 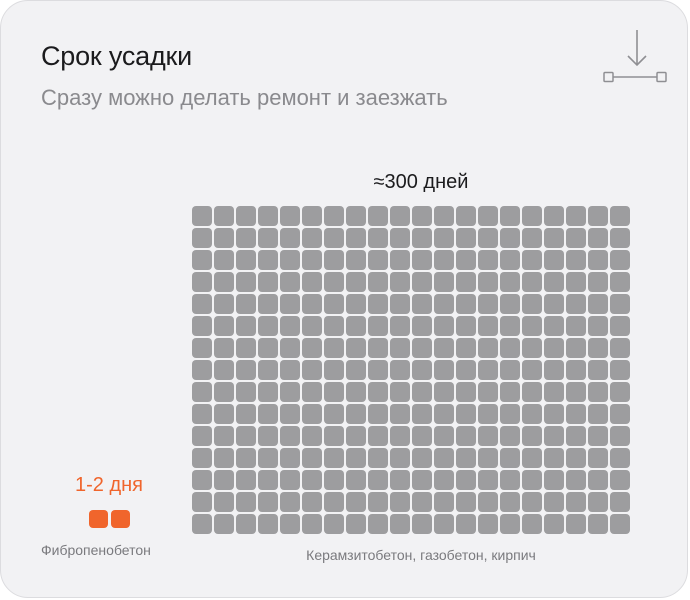 I want to click on large-series-name: Керамзитобетон, газобетон, кирпич, so click(x=421, y=555).